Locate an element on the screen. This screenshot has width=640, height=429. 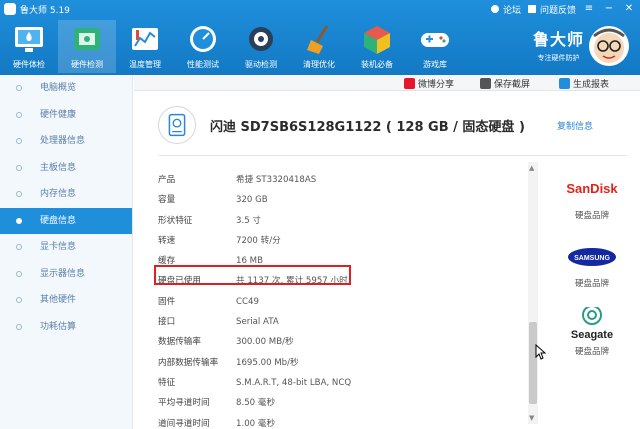
save-screenshot-button: 保存截屏 is located at coordinates (505, 83).